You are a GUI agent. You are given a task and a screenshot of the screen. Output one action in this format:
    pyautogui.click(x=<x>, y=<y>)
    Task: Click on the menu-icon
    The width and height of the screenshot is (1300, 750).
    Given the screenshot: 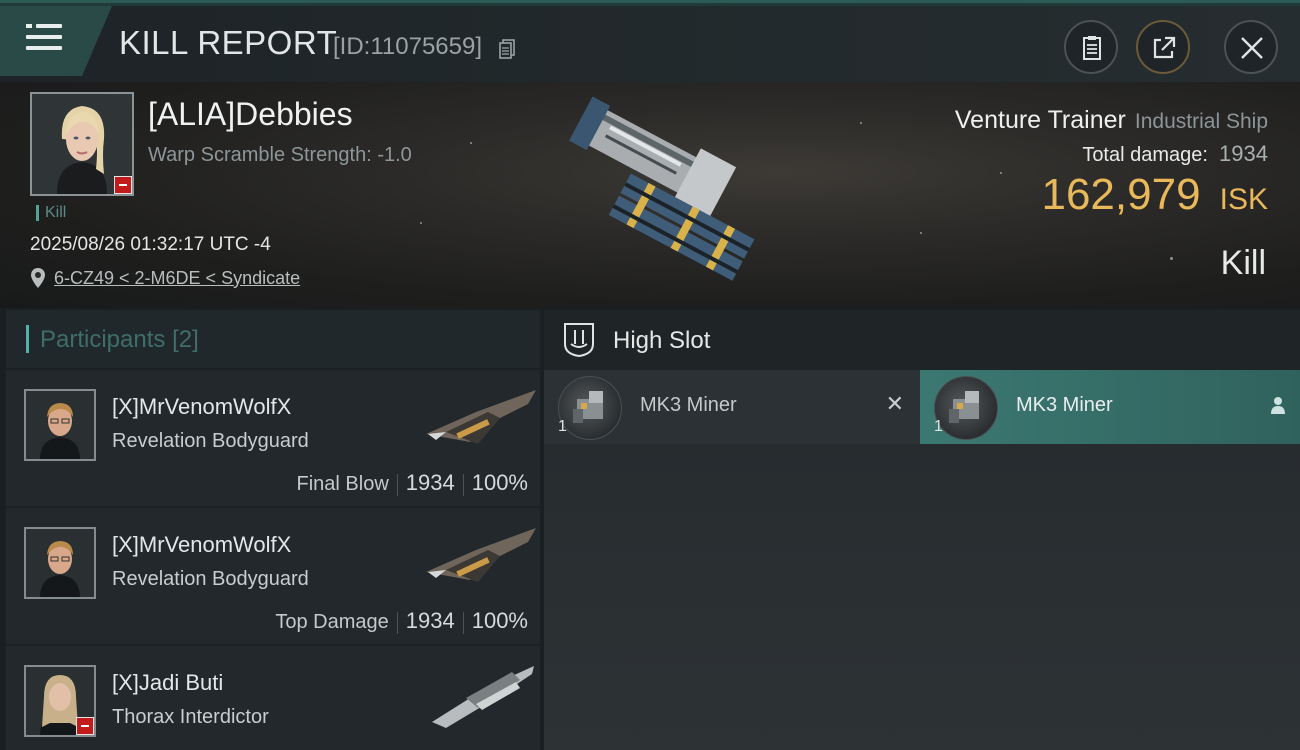 What is the action you would take?
    pyautogui.click(x=44, y=39)
    